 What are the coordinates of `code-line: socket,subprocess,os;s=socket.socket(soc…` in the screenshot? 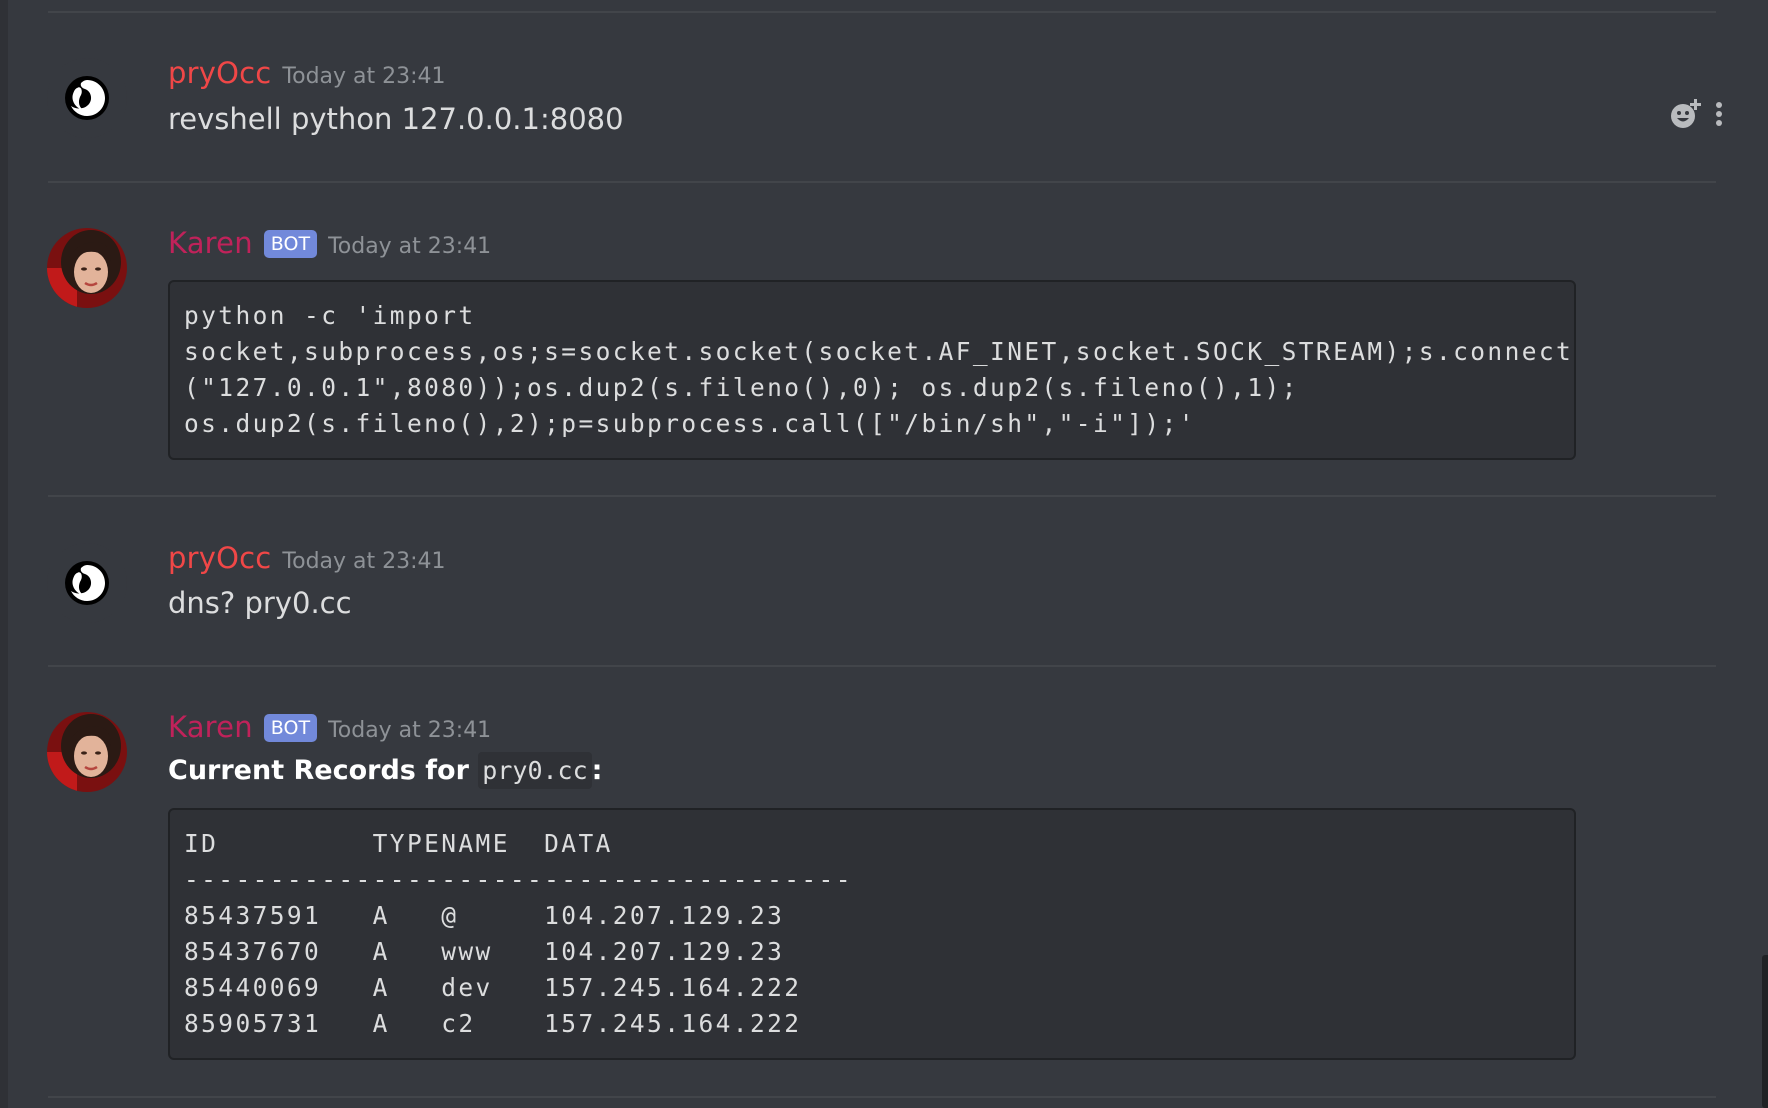 It's located at (880, 351).